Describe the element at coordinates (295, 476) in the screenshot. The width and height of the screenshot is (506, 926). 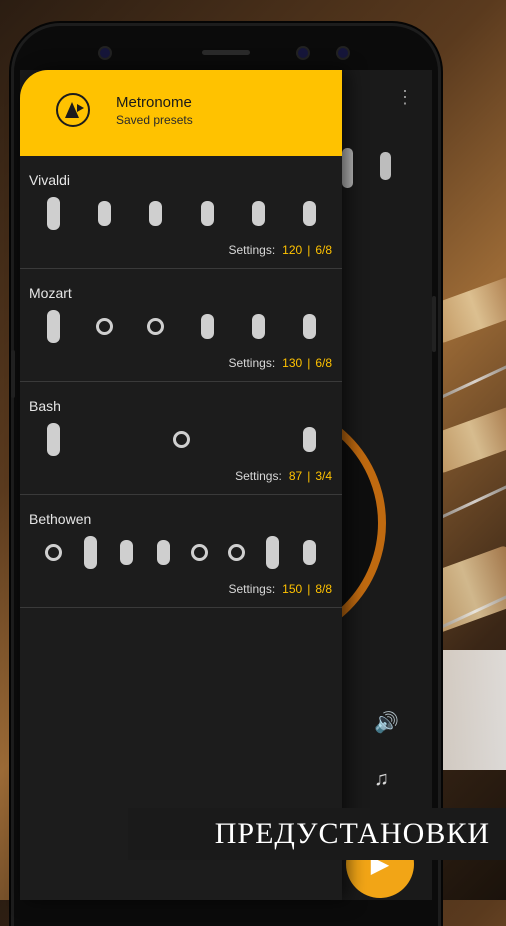
I see `preset-tempo: 87` at that location.